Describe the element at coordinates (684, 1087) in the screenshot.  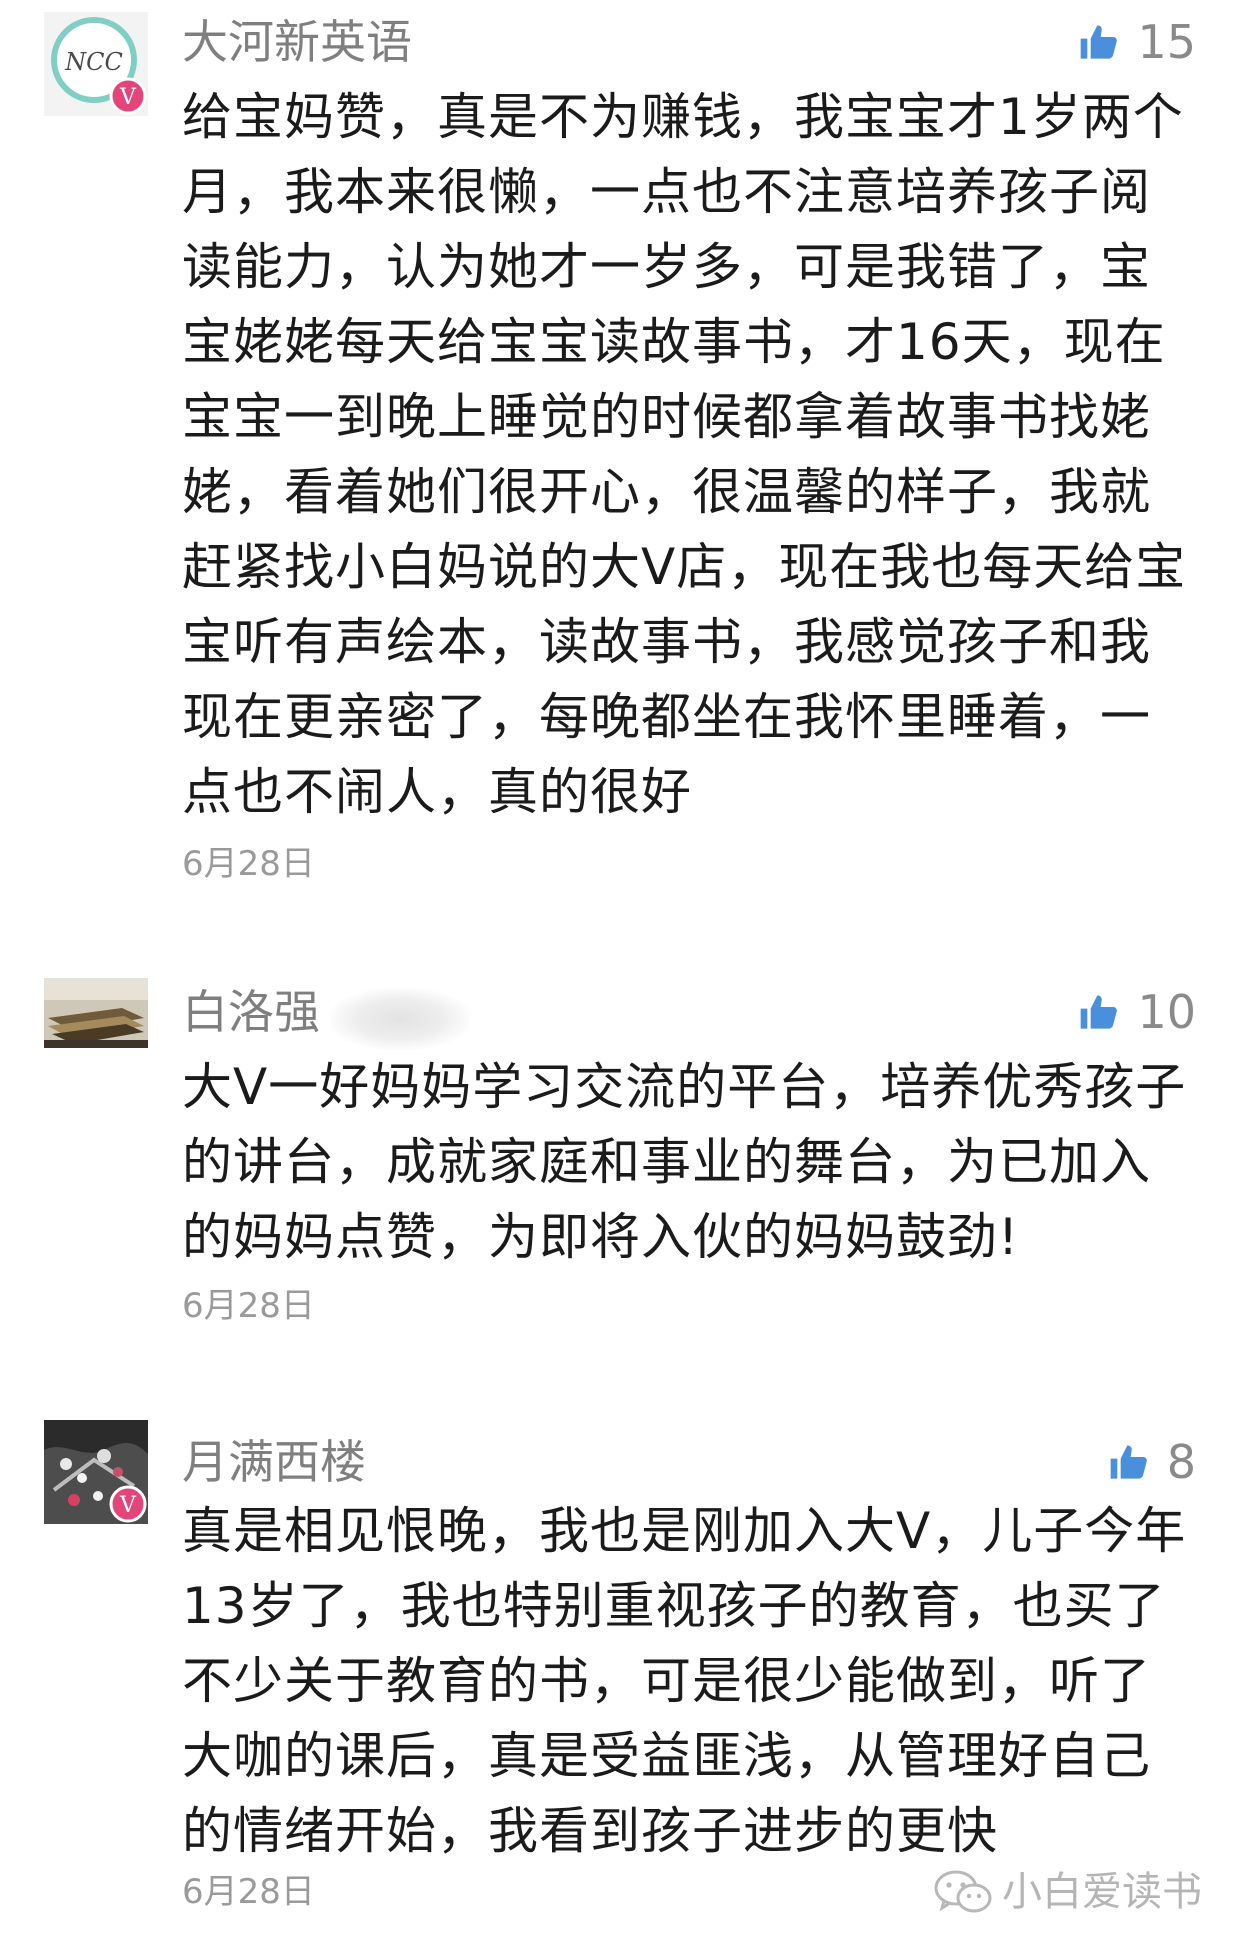
I see `comment-line: 大V一好妈妈学习交流的平台，培养优秀孩子` at that location.